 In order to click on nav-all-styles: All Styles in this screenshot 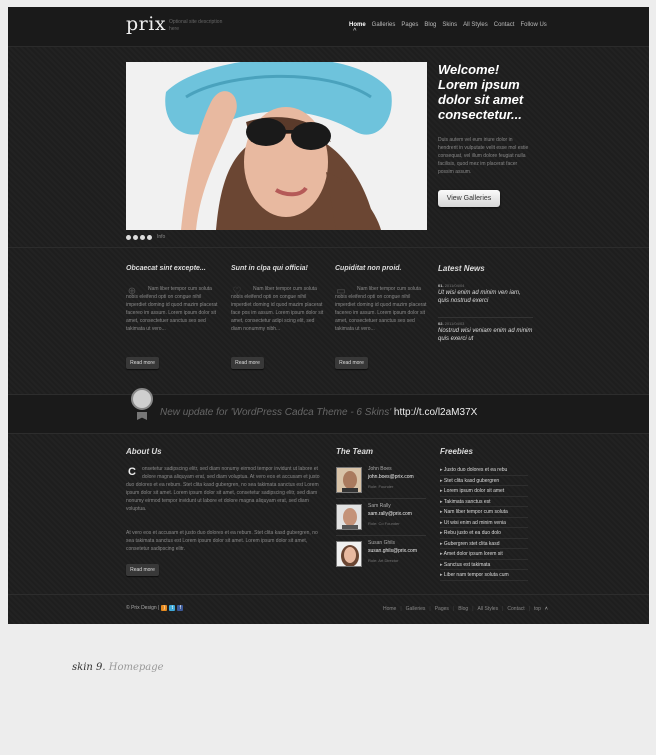, I will do `click(475, 25)`.